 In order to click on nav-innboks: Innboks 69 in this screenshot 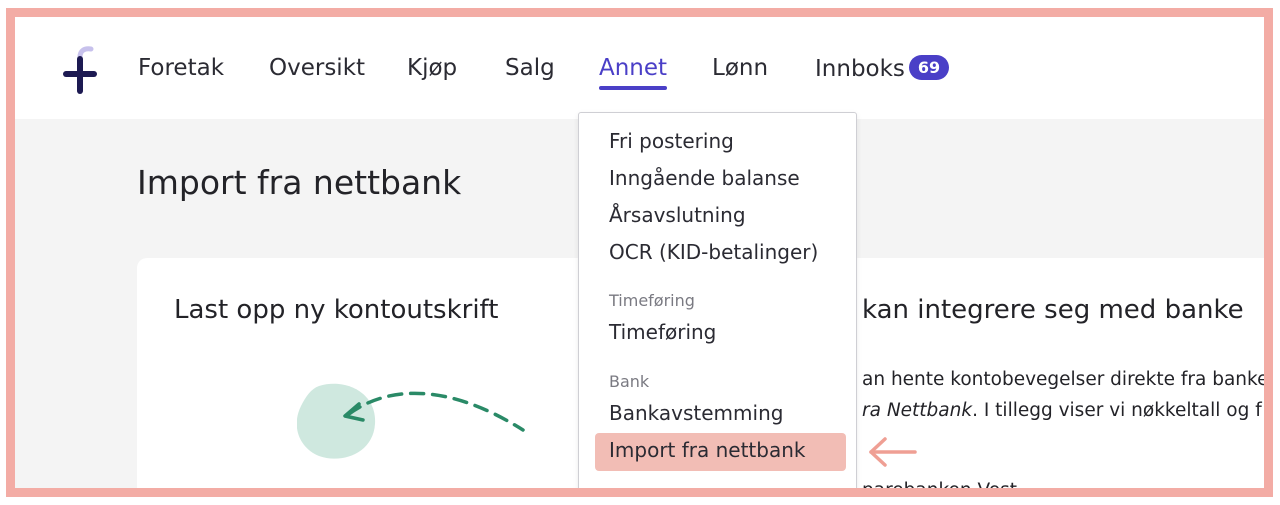, I will do `click(882, 68)`.